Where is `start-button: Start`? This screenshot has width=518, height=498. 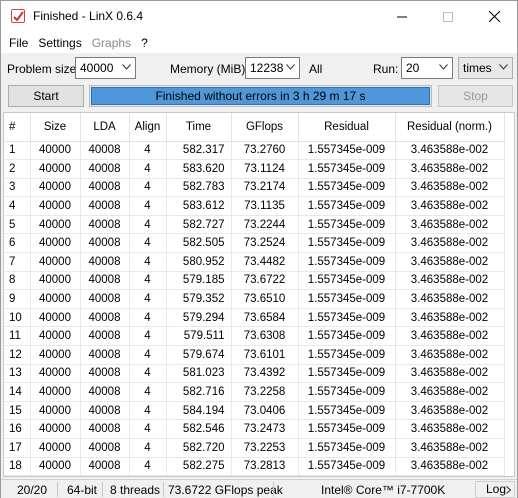
start-button: Start is located at coordinates (46, 96).